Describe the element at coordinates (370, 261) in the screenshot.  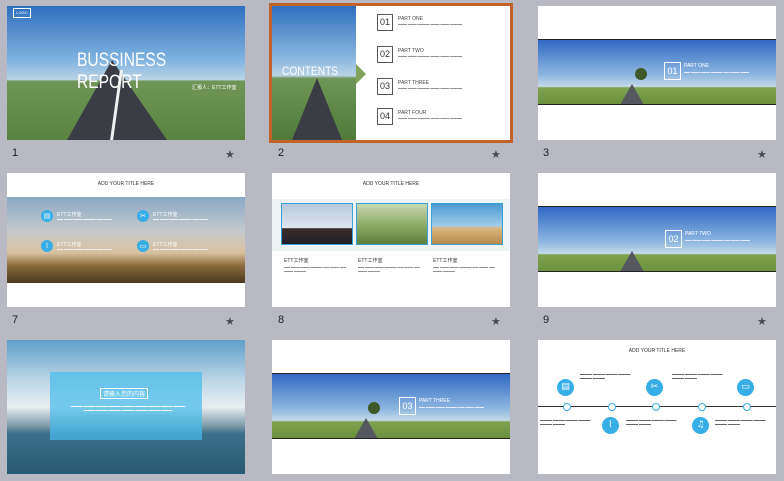
I see `col-title-2: ETT工作室` at that location.